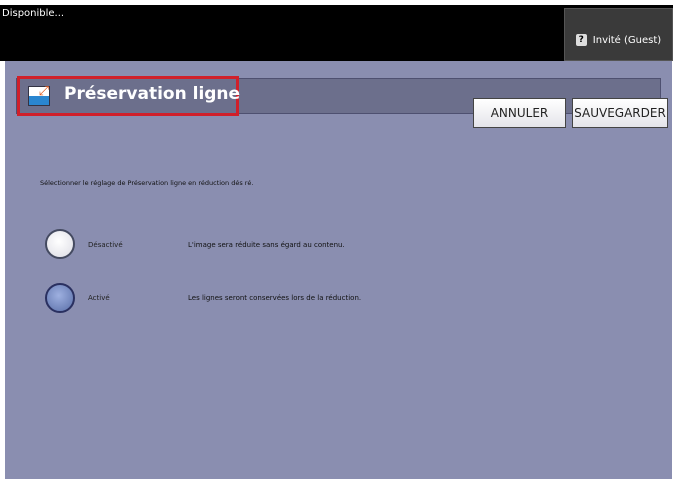  What do you see at coordinates (620, 113) in the screenshot?
I see `save-button: SAUVEGARDER` at bounding box center [620, 113].